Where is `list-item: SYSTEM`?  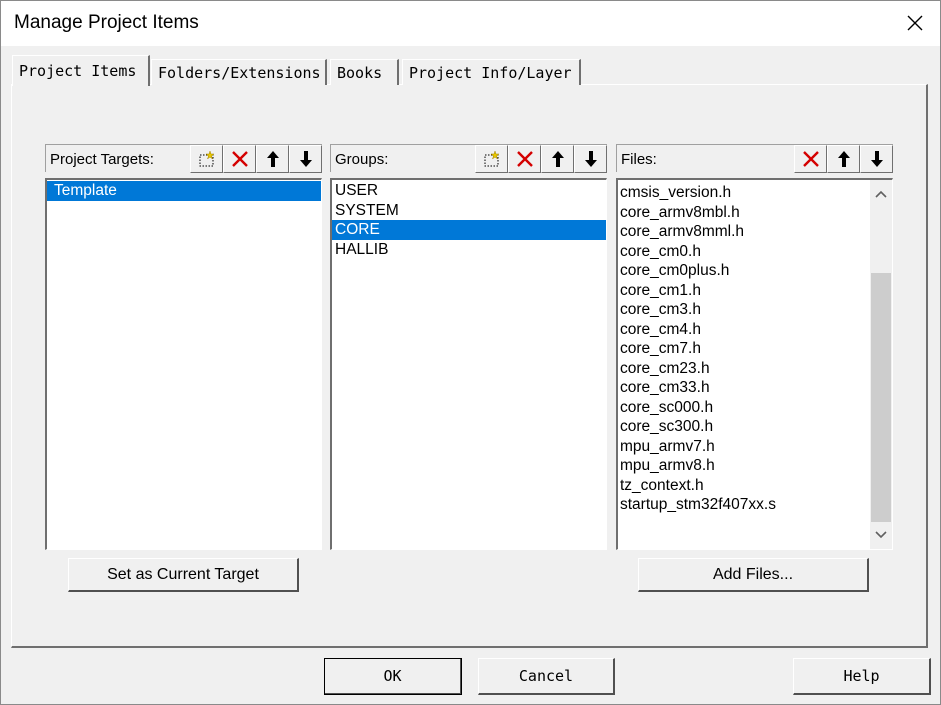 list-item: SYSTEM is located at coordinates (469, 211).